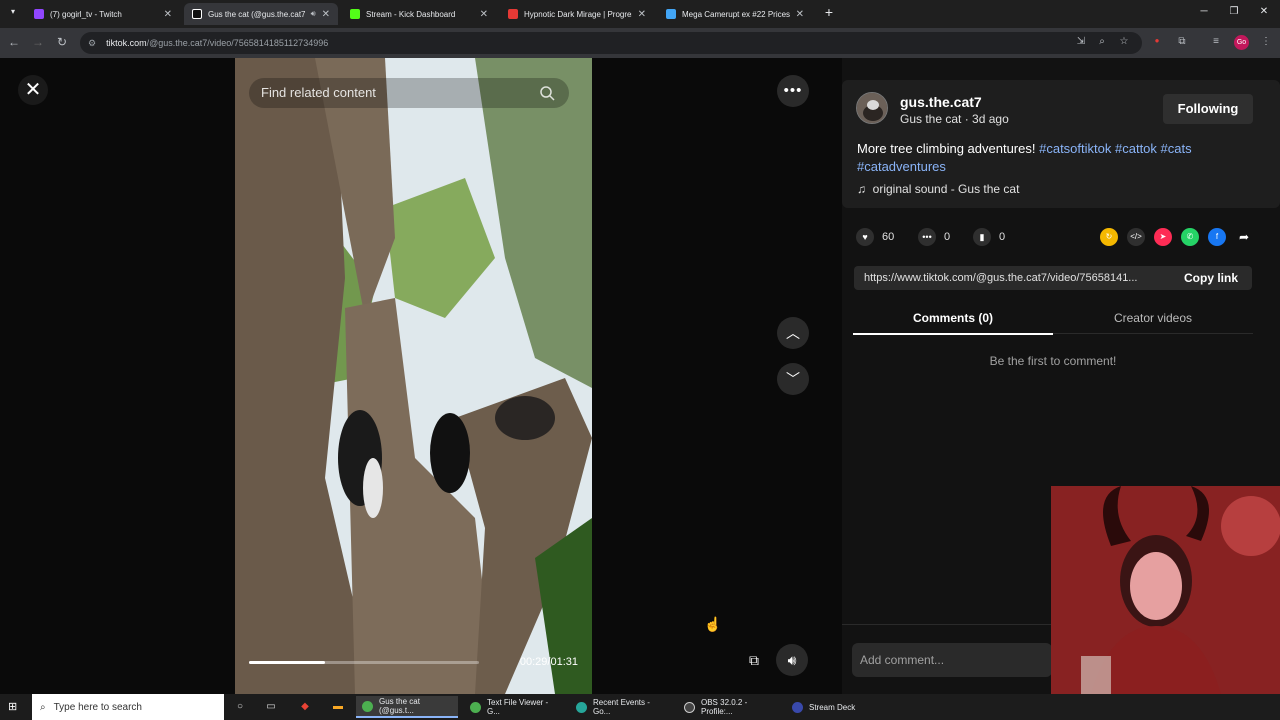  I want to click on adblock-icon: ●, so click(1157, 40).